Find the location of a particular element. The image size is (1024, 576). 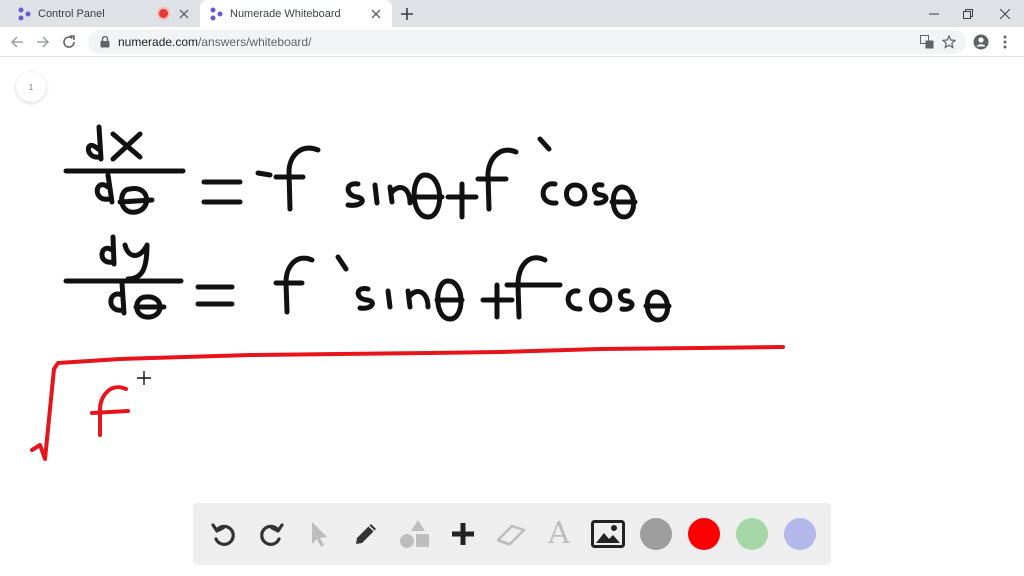

pointer-icon is located at coordinates (318, 534).